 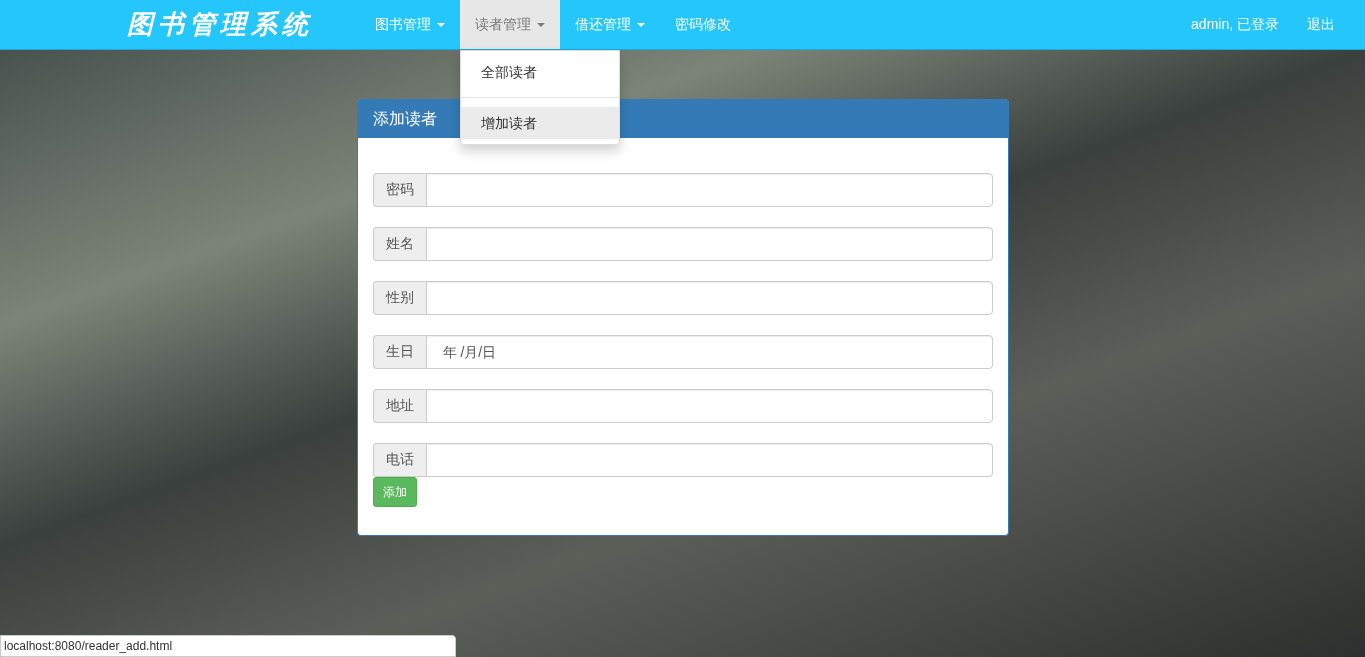 I want to click on field-label: 密码, so click(x=399, y=190).